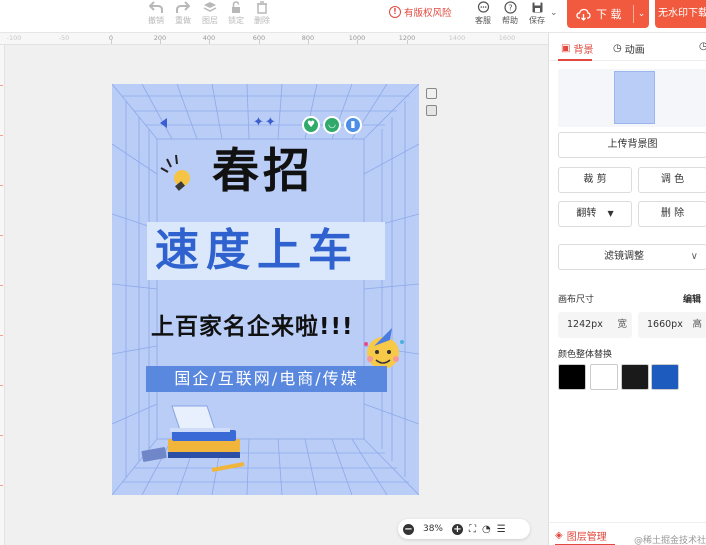  I want to click on layers-label: 图层, so click(210, 20).